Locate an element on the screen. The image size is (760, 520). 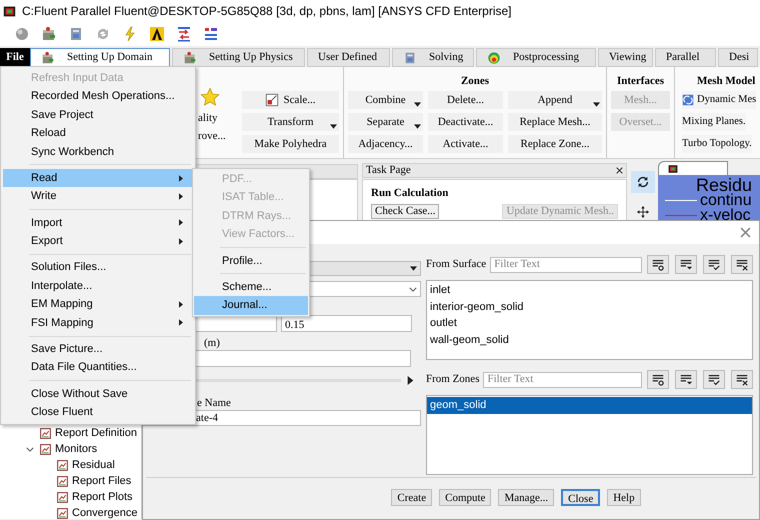
menu-item: FSI Mapping is located at coordinates (98, 323).